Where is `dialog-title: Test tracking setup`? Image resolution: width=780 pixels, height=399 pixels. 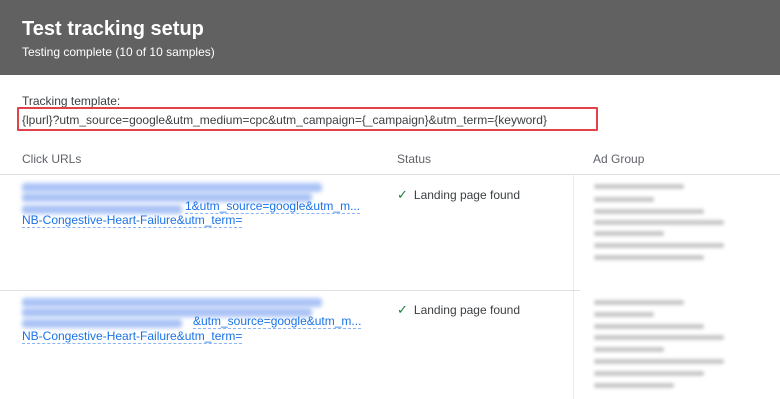 dialog-title: Test tracking setup is located at coordinates (113, 29).